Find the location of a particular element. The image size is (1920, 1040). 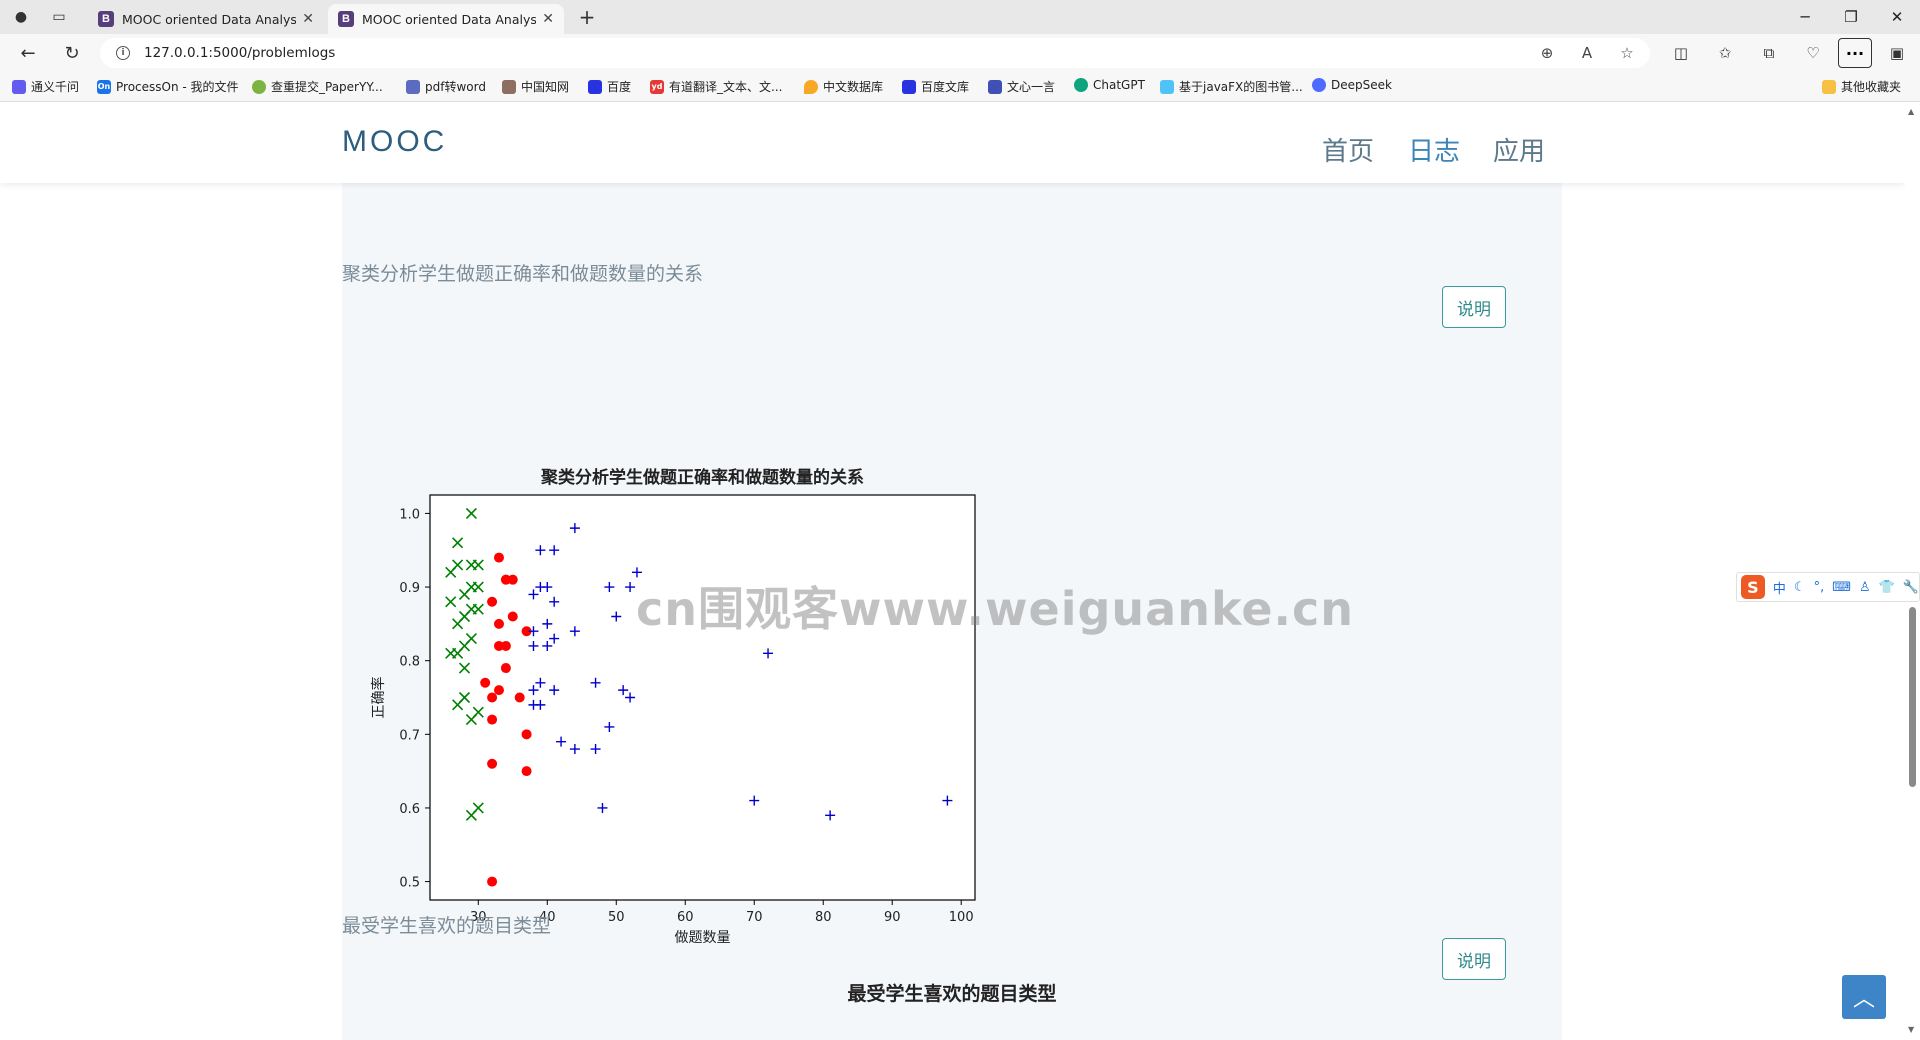

new-tab-icon: + is located at coordinates (587, 17).